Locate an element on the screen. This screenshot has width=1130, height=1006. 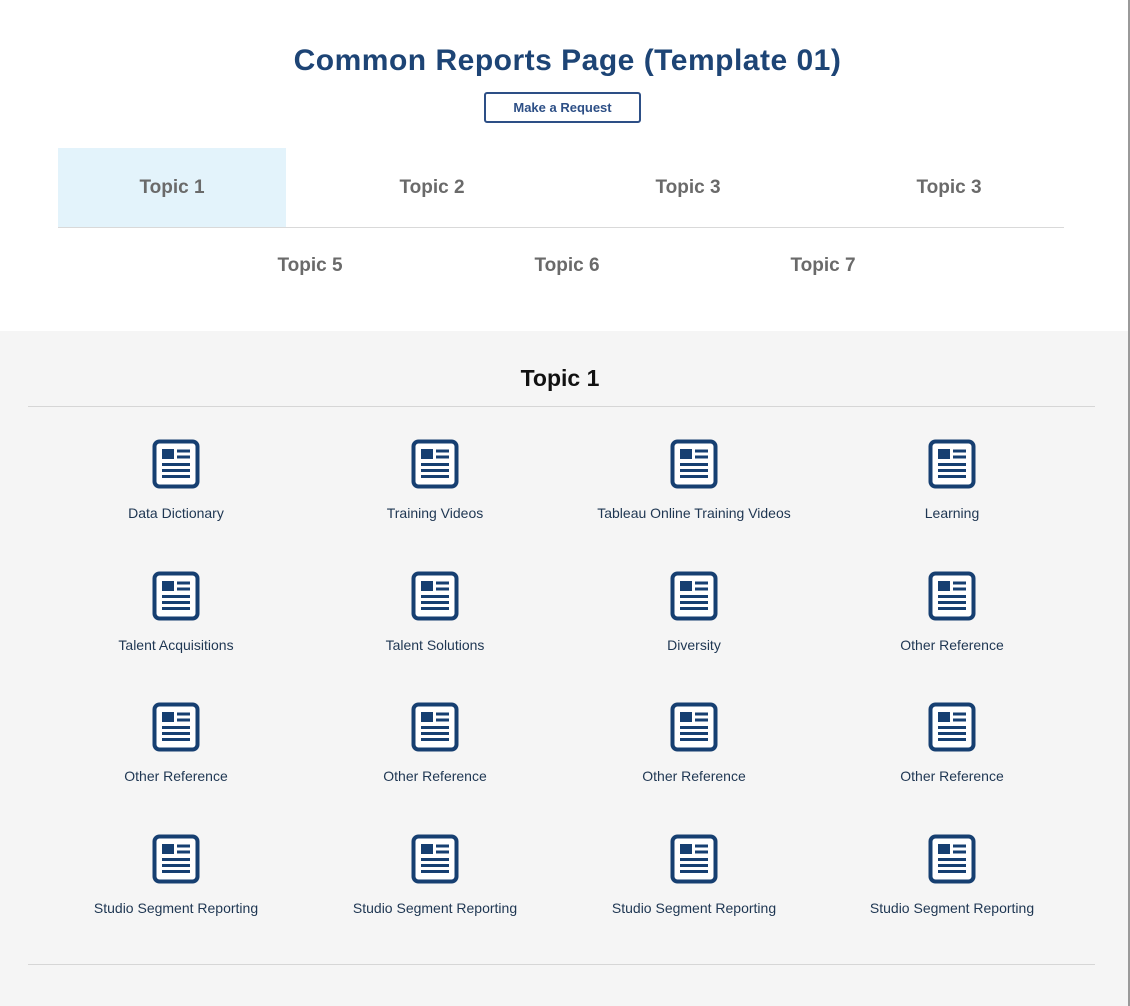
report-tile: Talent Acquisitions is located at coordinates (176, 621).